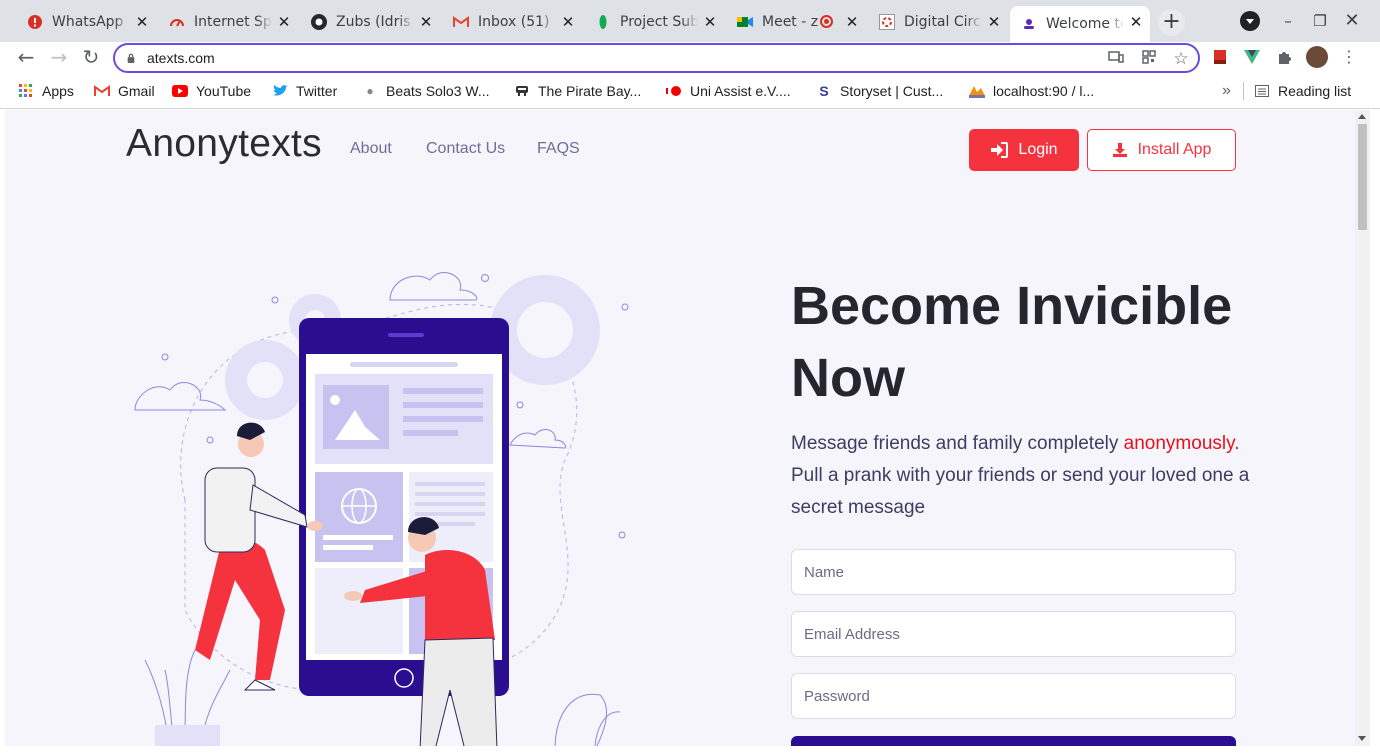 The width and height of the screenshot is (1380, 755). Describe the element at coordinates (370, 22) in the screenshot. I see `tab-github: Zubs (Idris ✕` at that location.